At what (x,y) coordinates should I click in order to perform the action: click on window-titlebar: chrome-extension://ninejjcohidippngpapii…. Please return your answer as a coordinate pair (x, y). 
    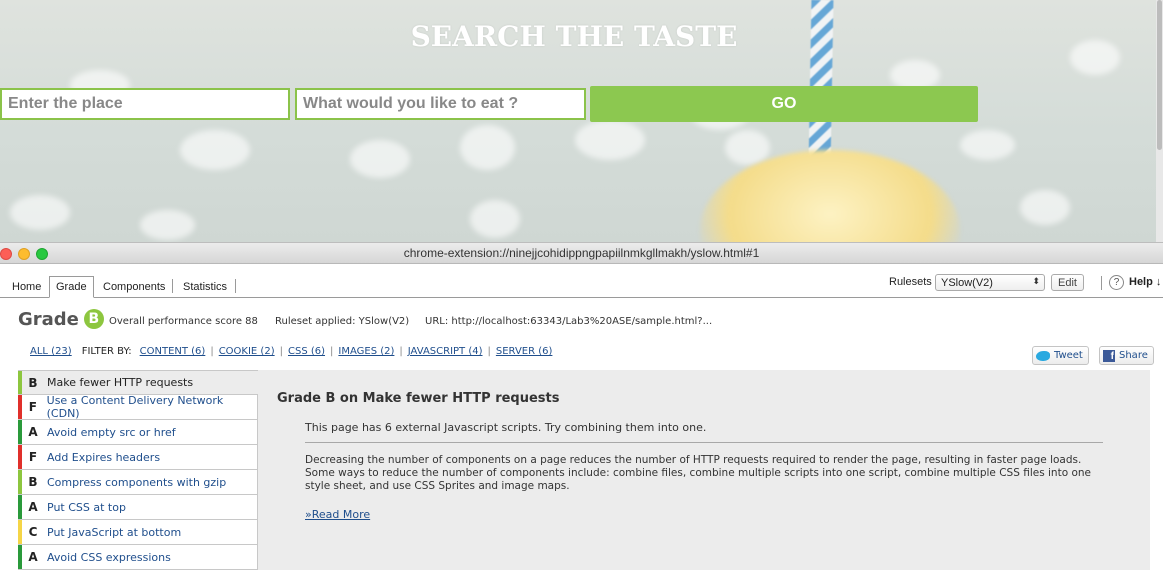
    Looking at the image, I should click on (581, 253).